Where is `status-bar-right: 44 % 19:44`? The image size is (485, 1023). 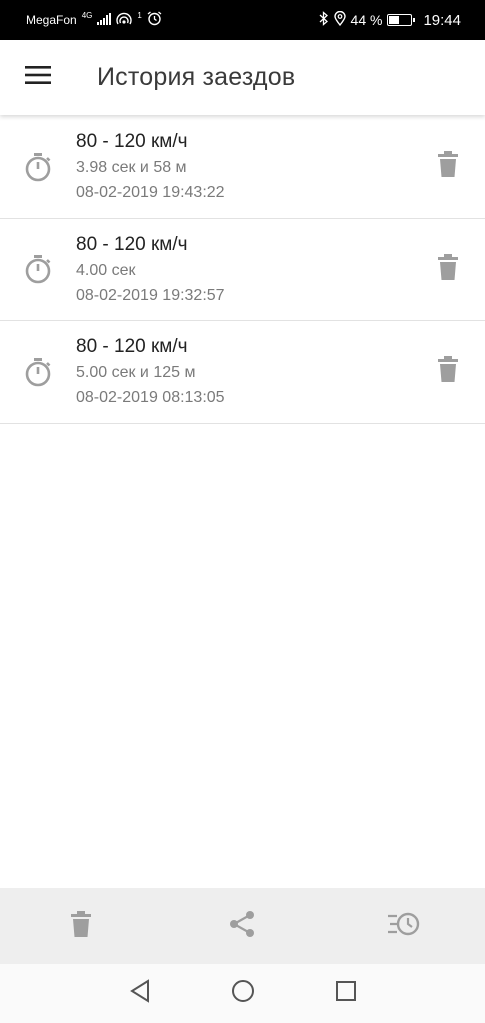 status-bar-right: 44 % 19:44 is located at coordinates (390, 19).